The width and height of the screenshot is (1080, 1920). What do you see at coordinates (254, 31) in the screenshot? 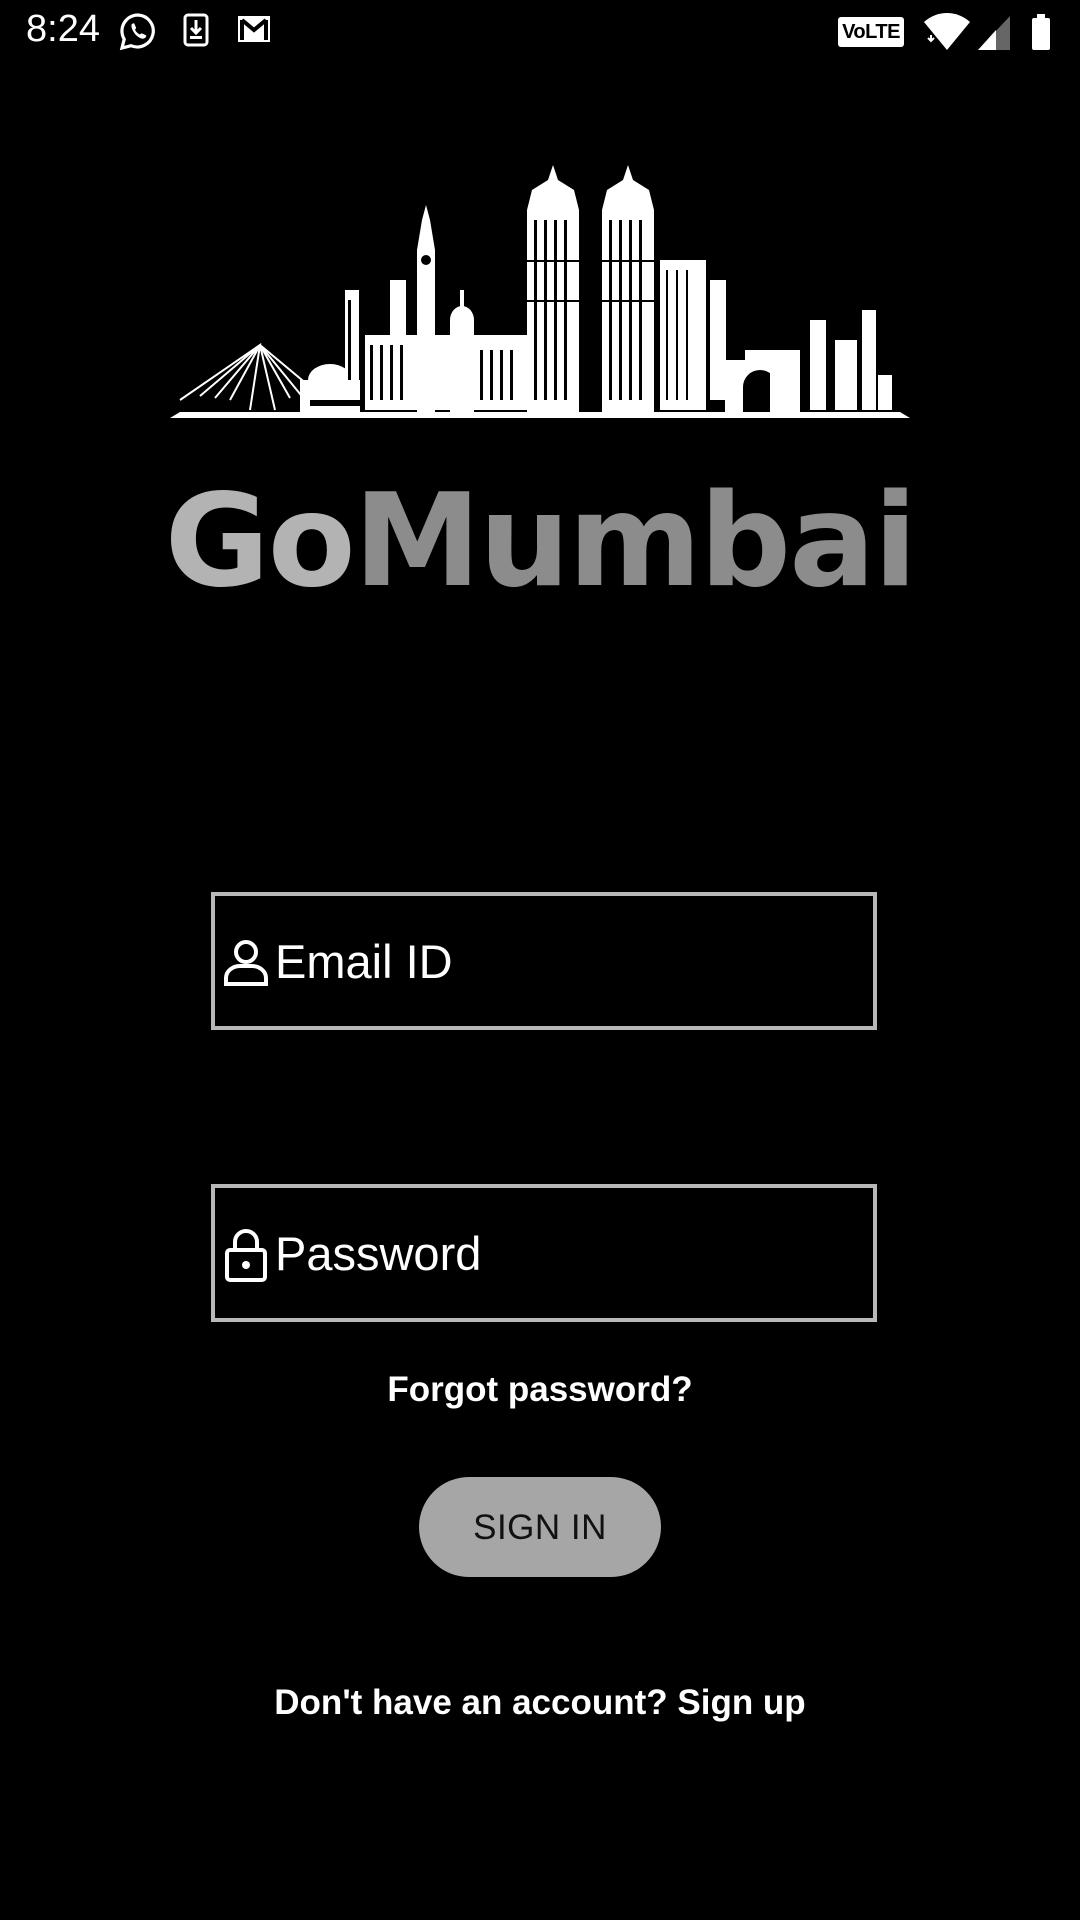
I see `gmail-icon` at bounding box center [254, 31].